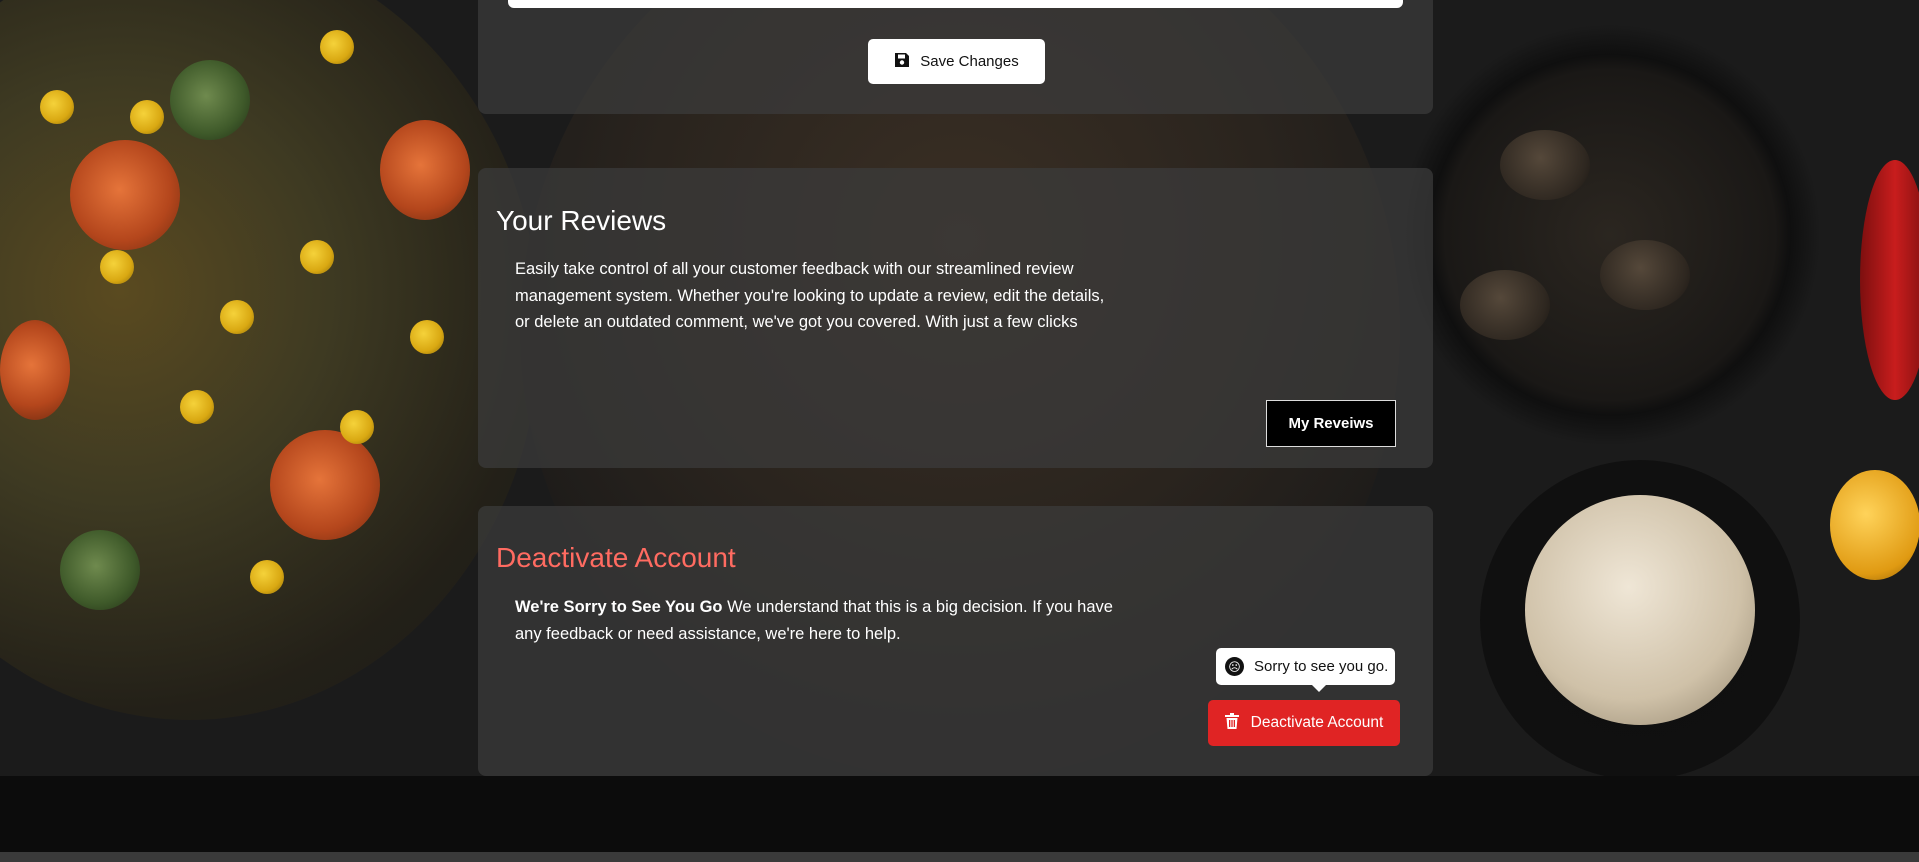 The image size is (1919, 862). Describe the element at coordinates (959, 857) in the screenshot. I see `footer-strip` at that location.